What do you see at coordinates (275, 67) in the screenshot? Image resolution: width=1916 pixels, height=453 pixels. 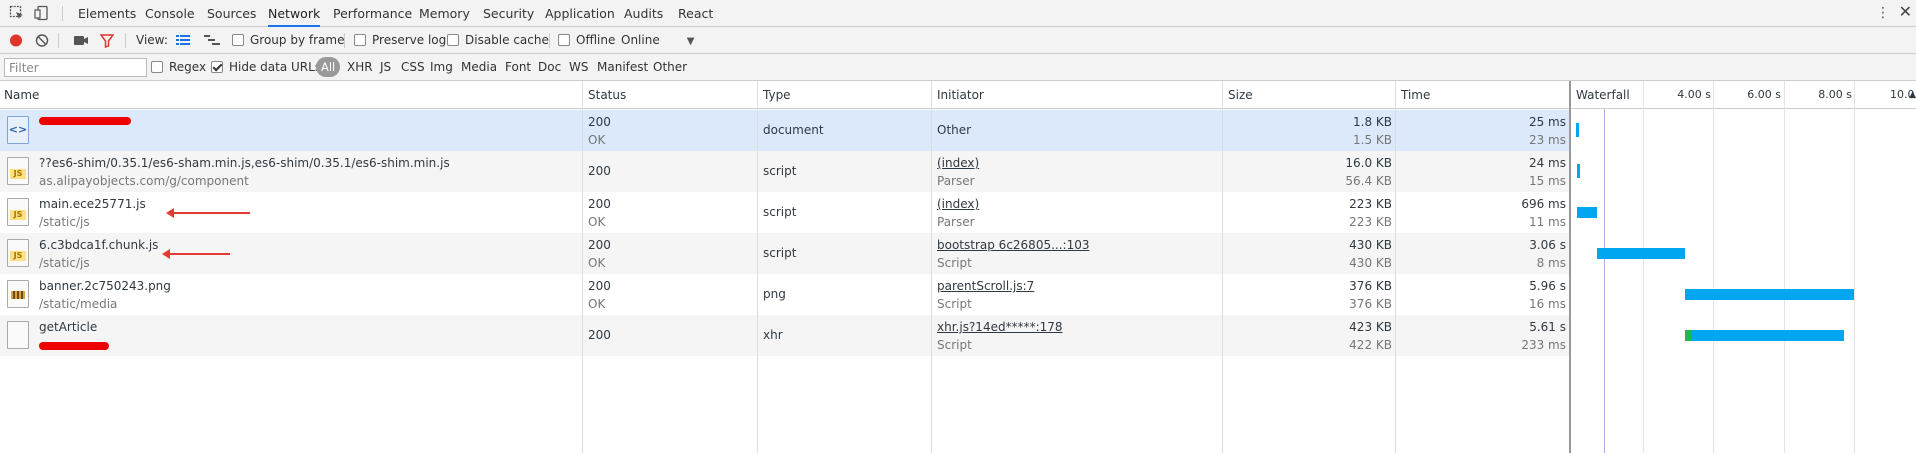 I see `hide-data-urls-label: Hide data URLs` at bounding box center [275, 67].